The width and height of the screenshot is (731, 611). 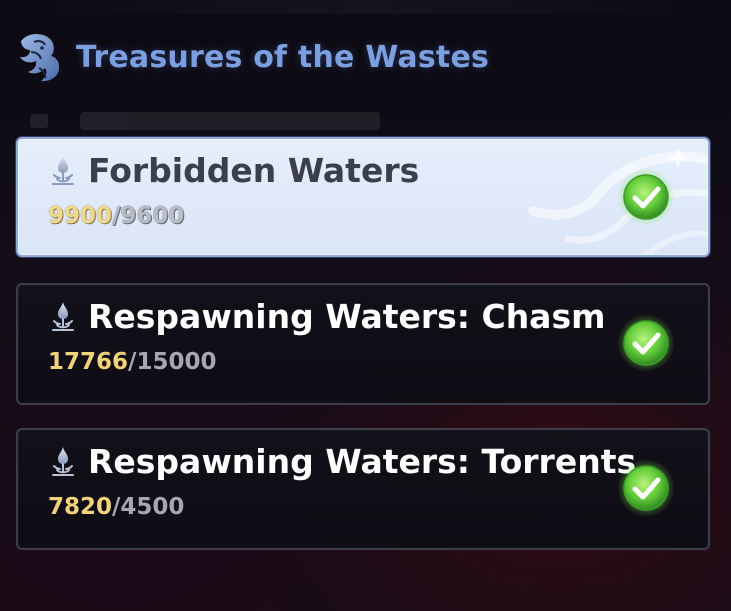 What do you see at coordinates (152, 216) in the screenshot?
I see `progress-target: 9600` at bounding box center [152, 216].